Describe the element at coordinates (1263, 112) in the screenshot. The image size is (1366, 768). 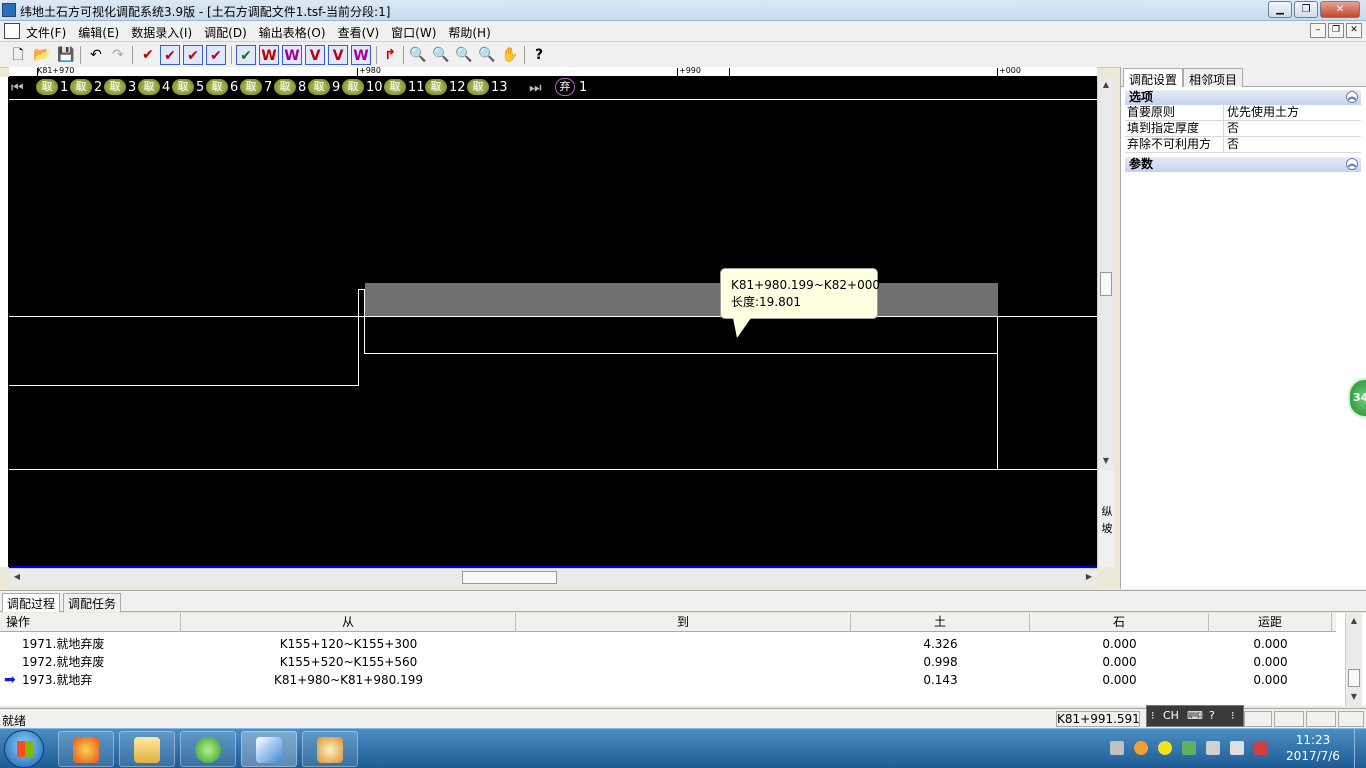
I see `option-value: 优先使用土方` at that location.